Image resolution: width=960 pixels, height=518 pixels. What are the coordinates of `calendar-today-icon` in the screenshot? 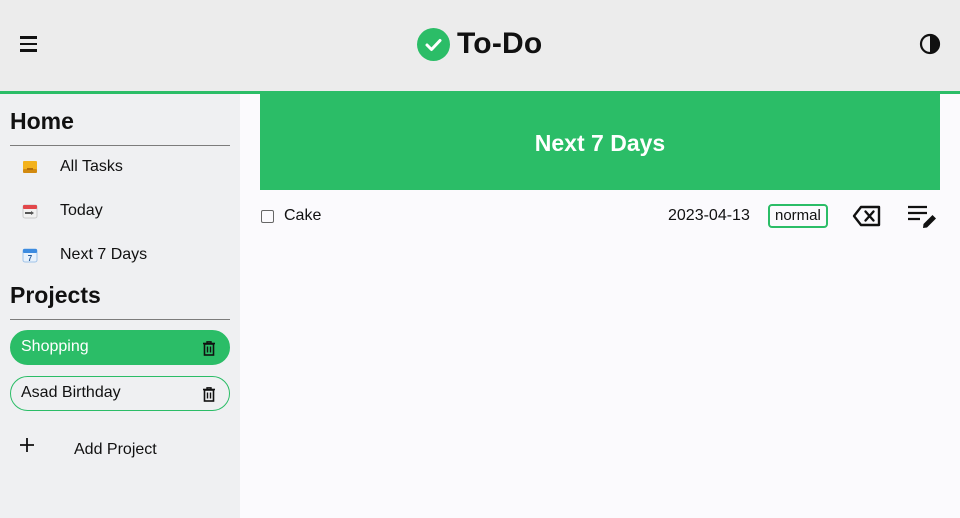 It's located at (30, 211).